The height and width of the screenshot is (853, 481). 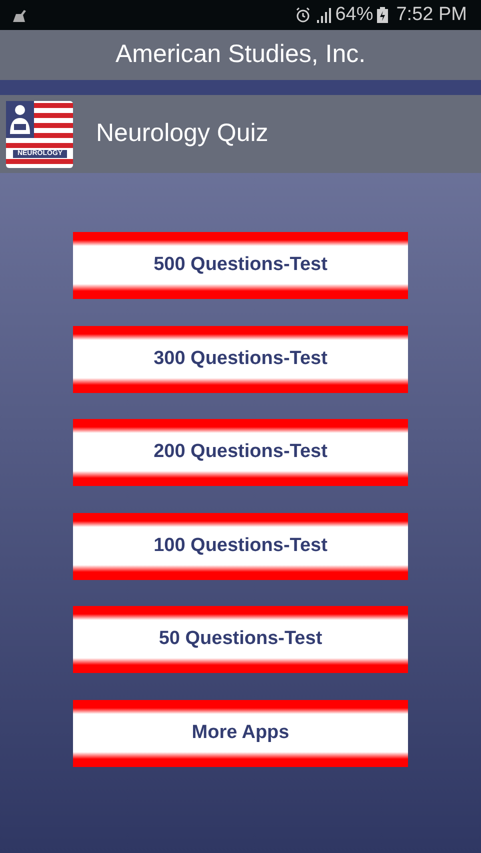 I want to click on test-button: 50 Questions-Test, so click(x=240, y=639).